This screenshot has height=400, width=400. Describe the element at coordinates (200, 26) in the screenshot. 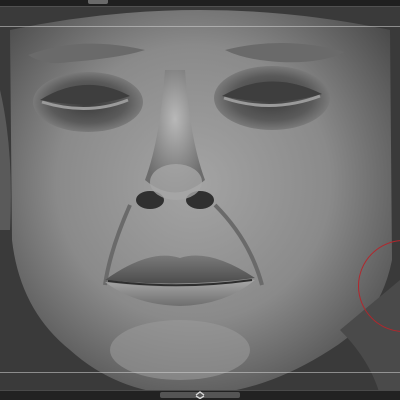

I see `guide-line-top` at that location.